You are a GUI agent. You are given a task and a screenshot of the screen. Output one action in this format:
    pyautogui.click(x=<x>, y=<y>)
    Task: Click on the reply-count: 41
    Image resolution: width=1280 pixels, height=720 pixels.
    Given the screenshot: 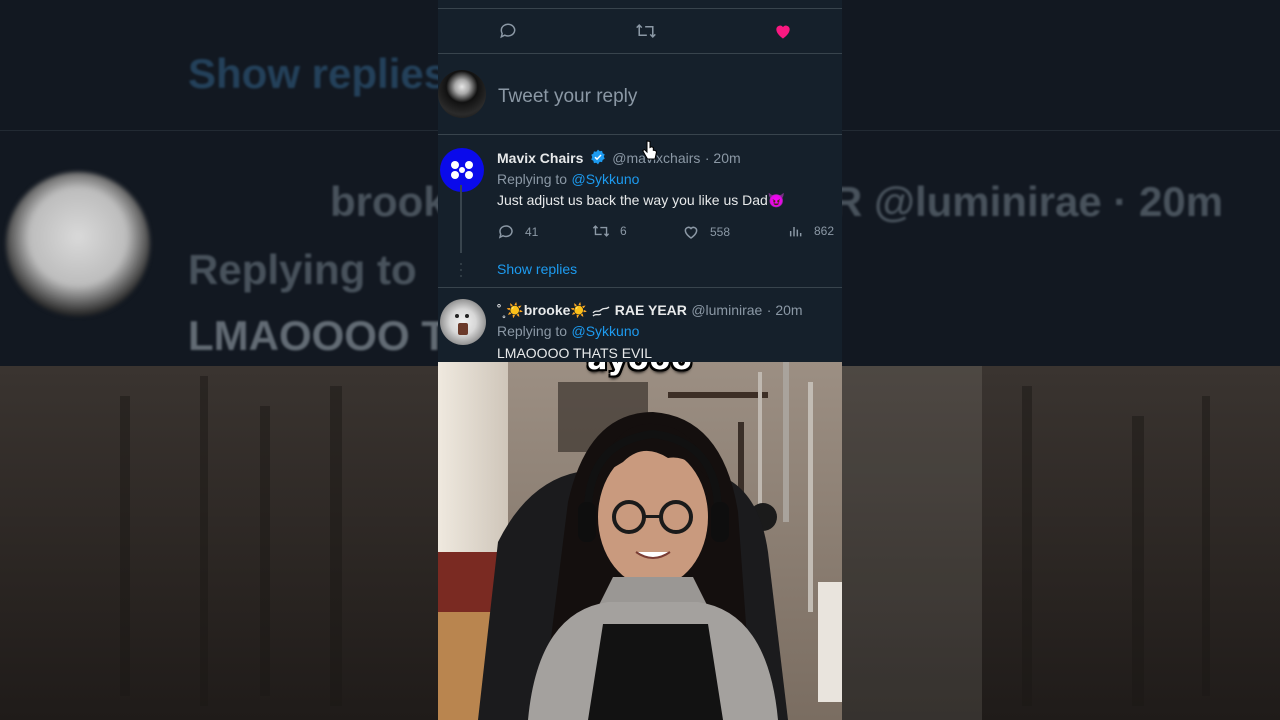 What is the action you would take?
    pyautogui.click(x=532, y=232)
    